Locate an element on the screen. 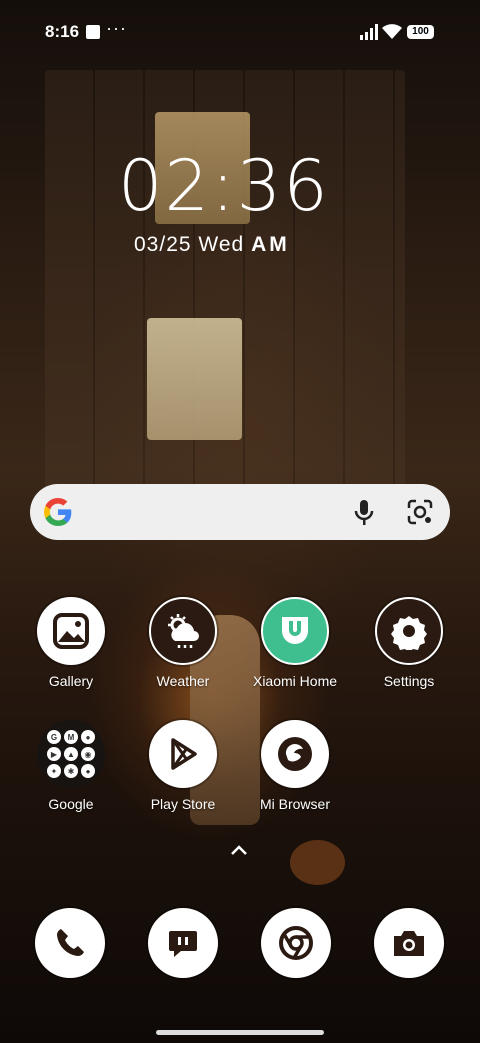 The image size is (480, 1043). app-play-store: Play Store is located at coordinates (183, 766).